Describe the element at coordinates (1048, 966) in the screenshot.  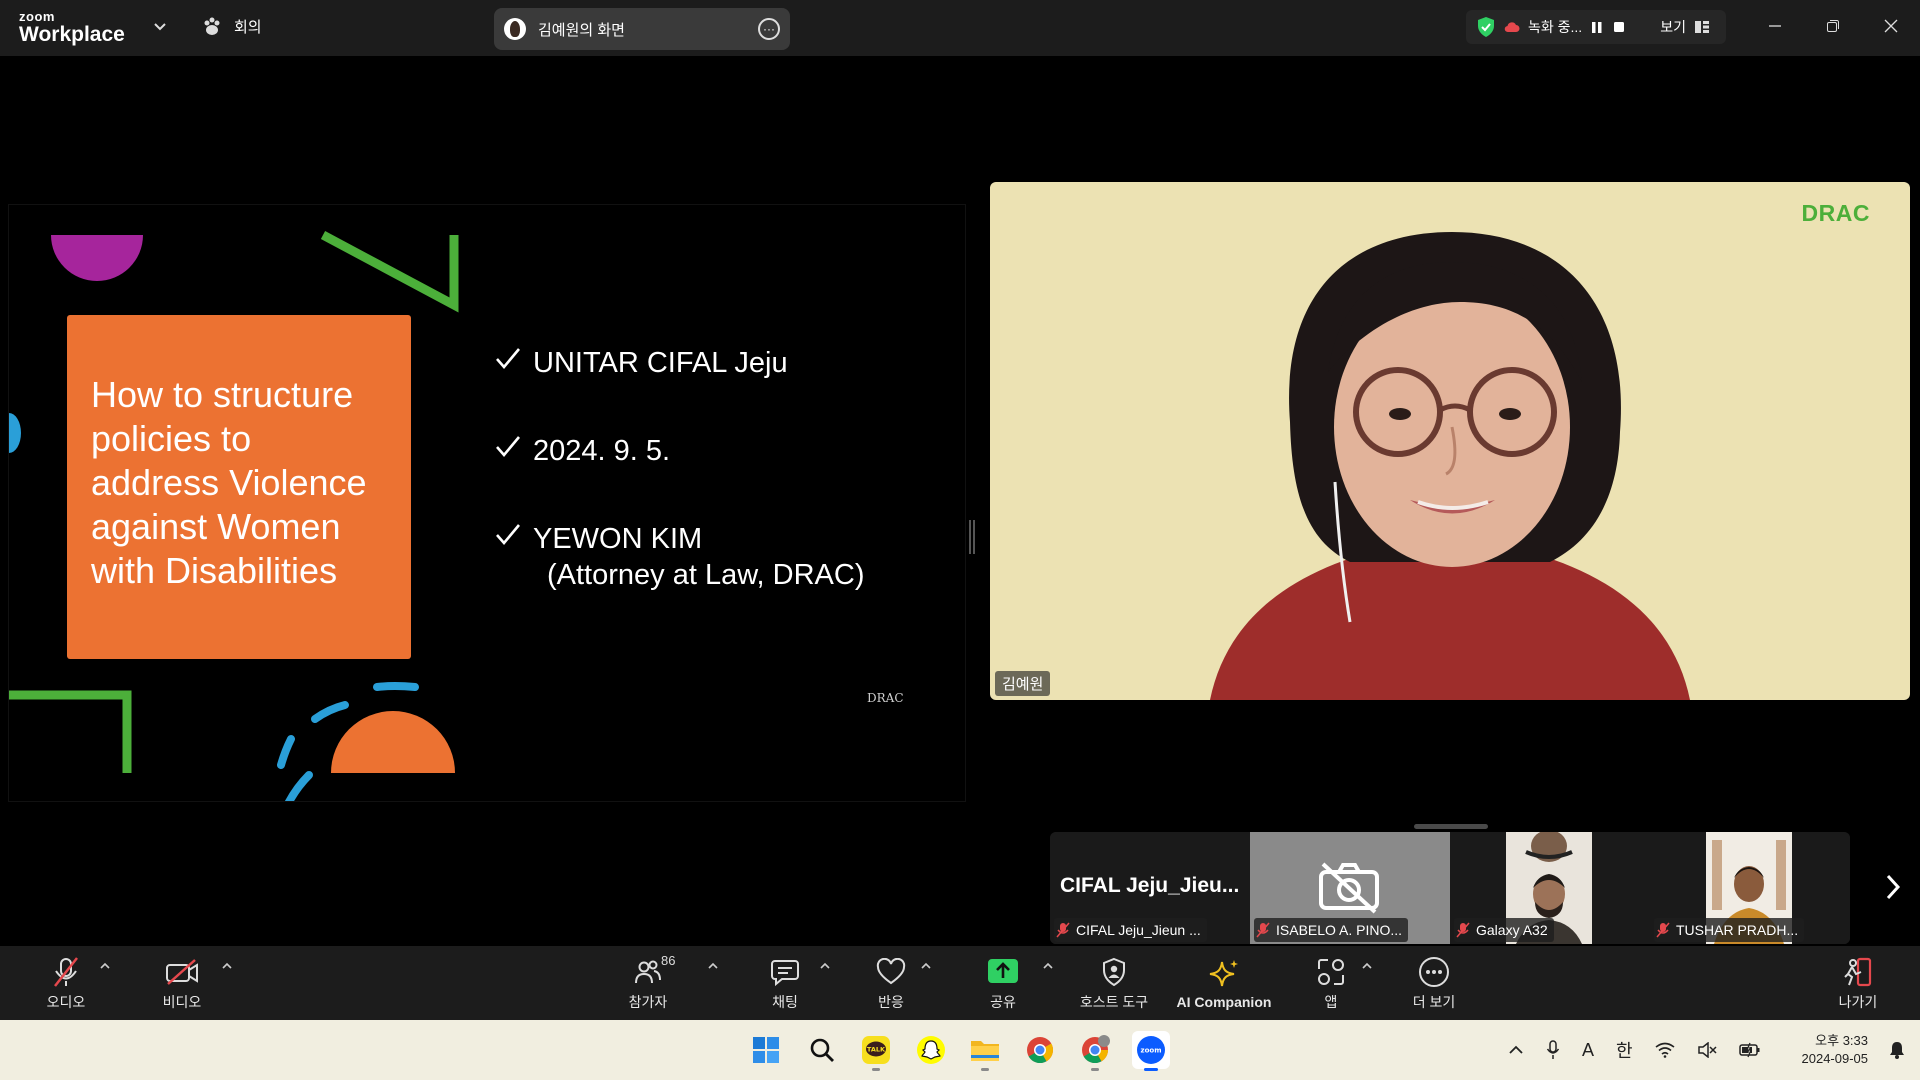
I see `share-options-caret-icon` at that location.